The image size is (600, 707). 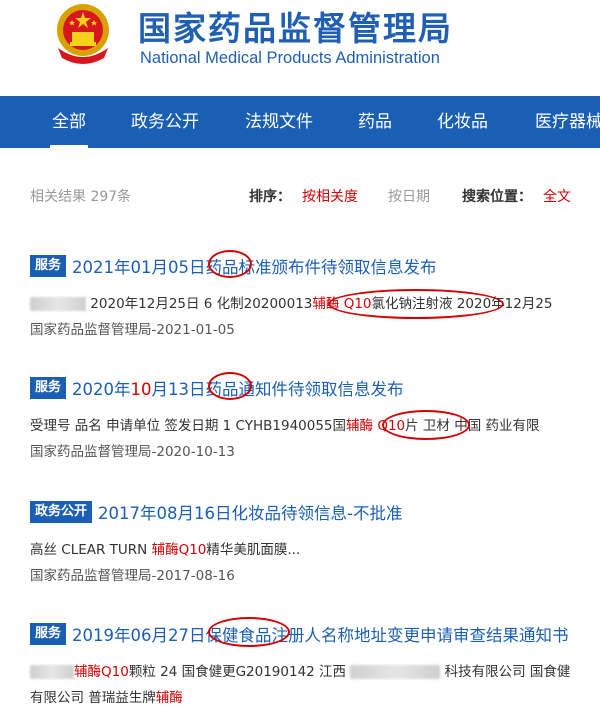 What do you see at coordinates (420, 635) in the screenshot?
I see `result-title-part: 注册人名称地址变更申请审查结果通知书` at bounding box center [420, 635].